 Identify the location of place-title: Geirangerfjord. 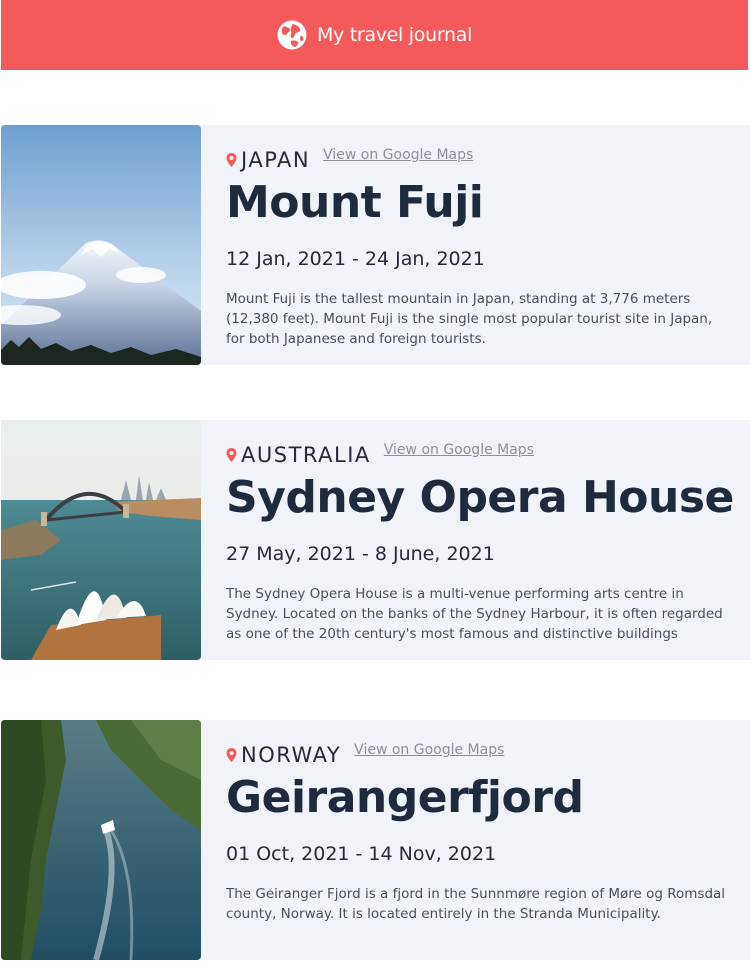
(405, 797).